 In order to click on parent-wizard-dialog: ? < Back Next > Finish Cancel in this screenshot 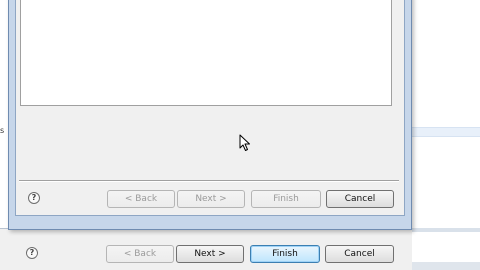, I will do `click(206, 249)`.